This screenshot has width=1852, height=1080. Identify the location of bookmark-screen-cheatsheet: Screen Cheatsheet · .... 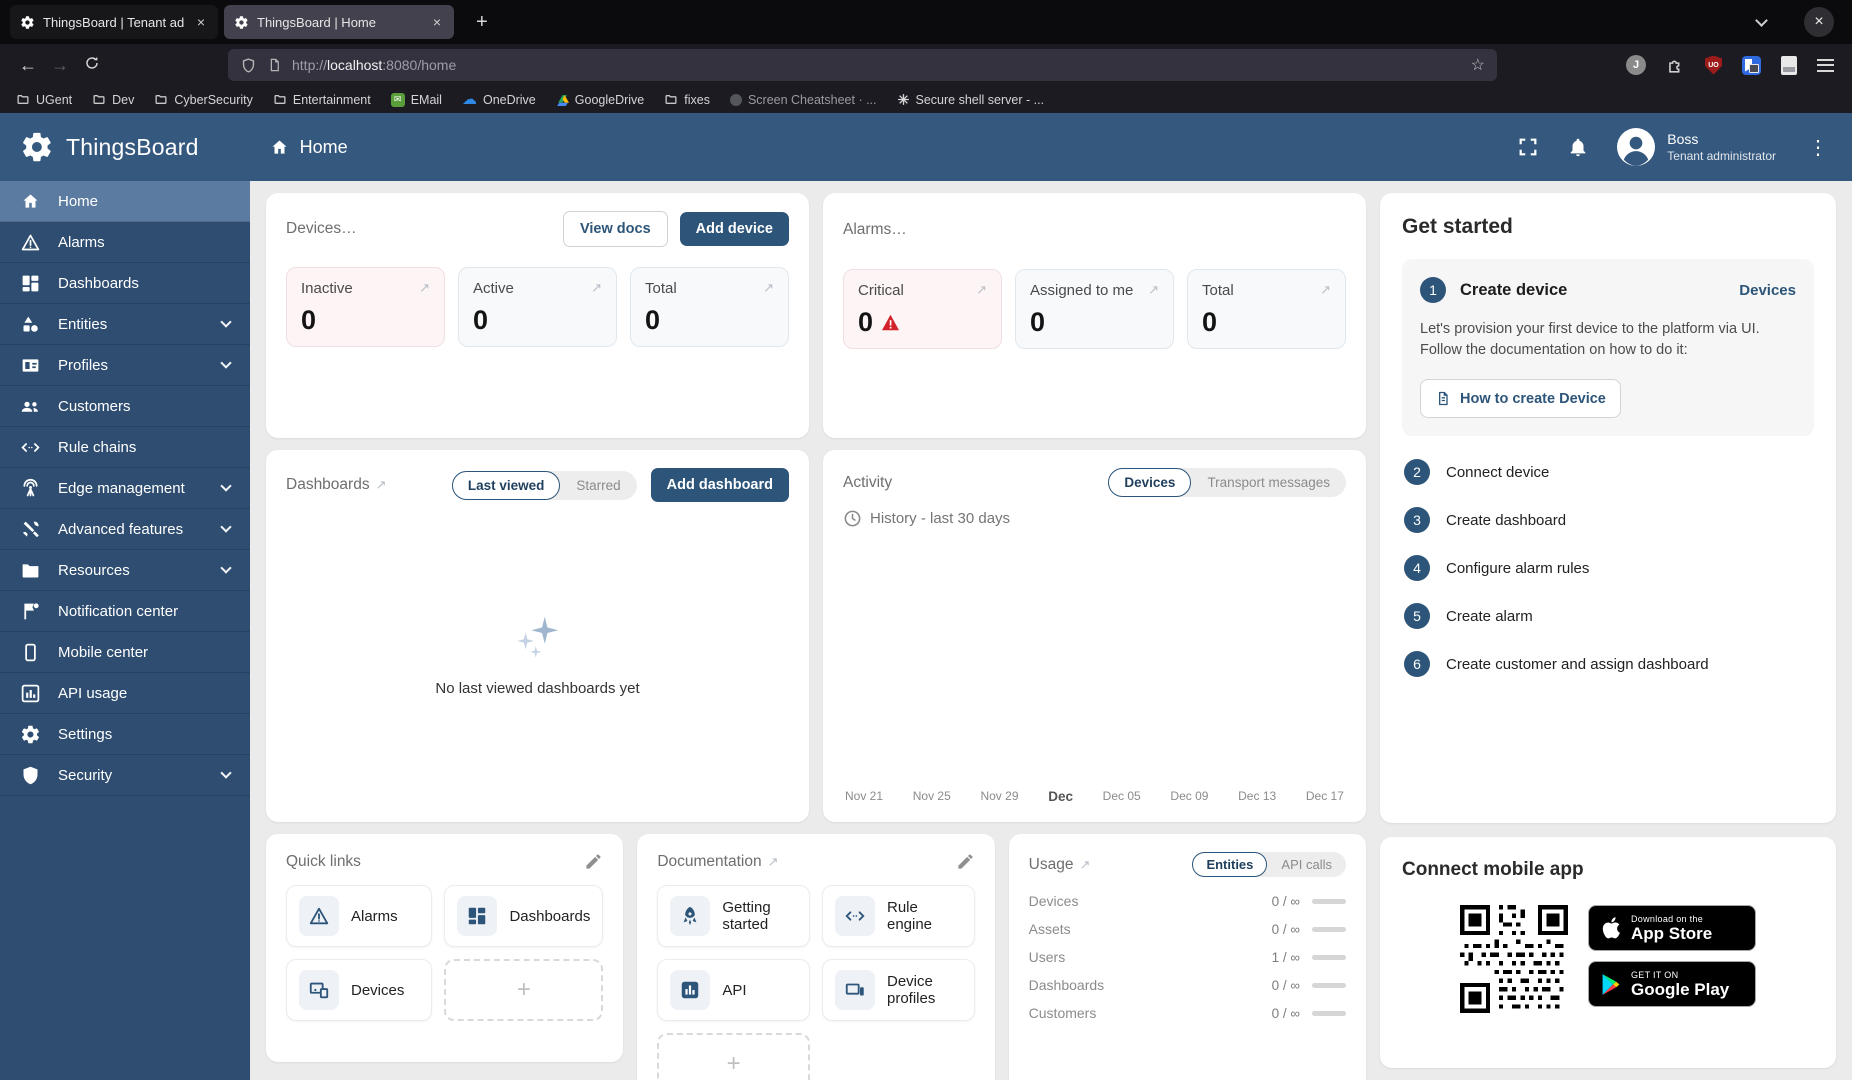
(803, 100).